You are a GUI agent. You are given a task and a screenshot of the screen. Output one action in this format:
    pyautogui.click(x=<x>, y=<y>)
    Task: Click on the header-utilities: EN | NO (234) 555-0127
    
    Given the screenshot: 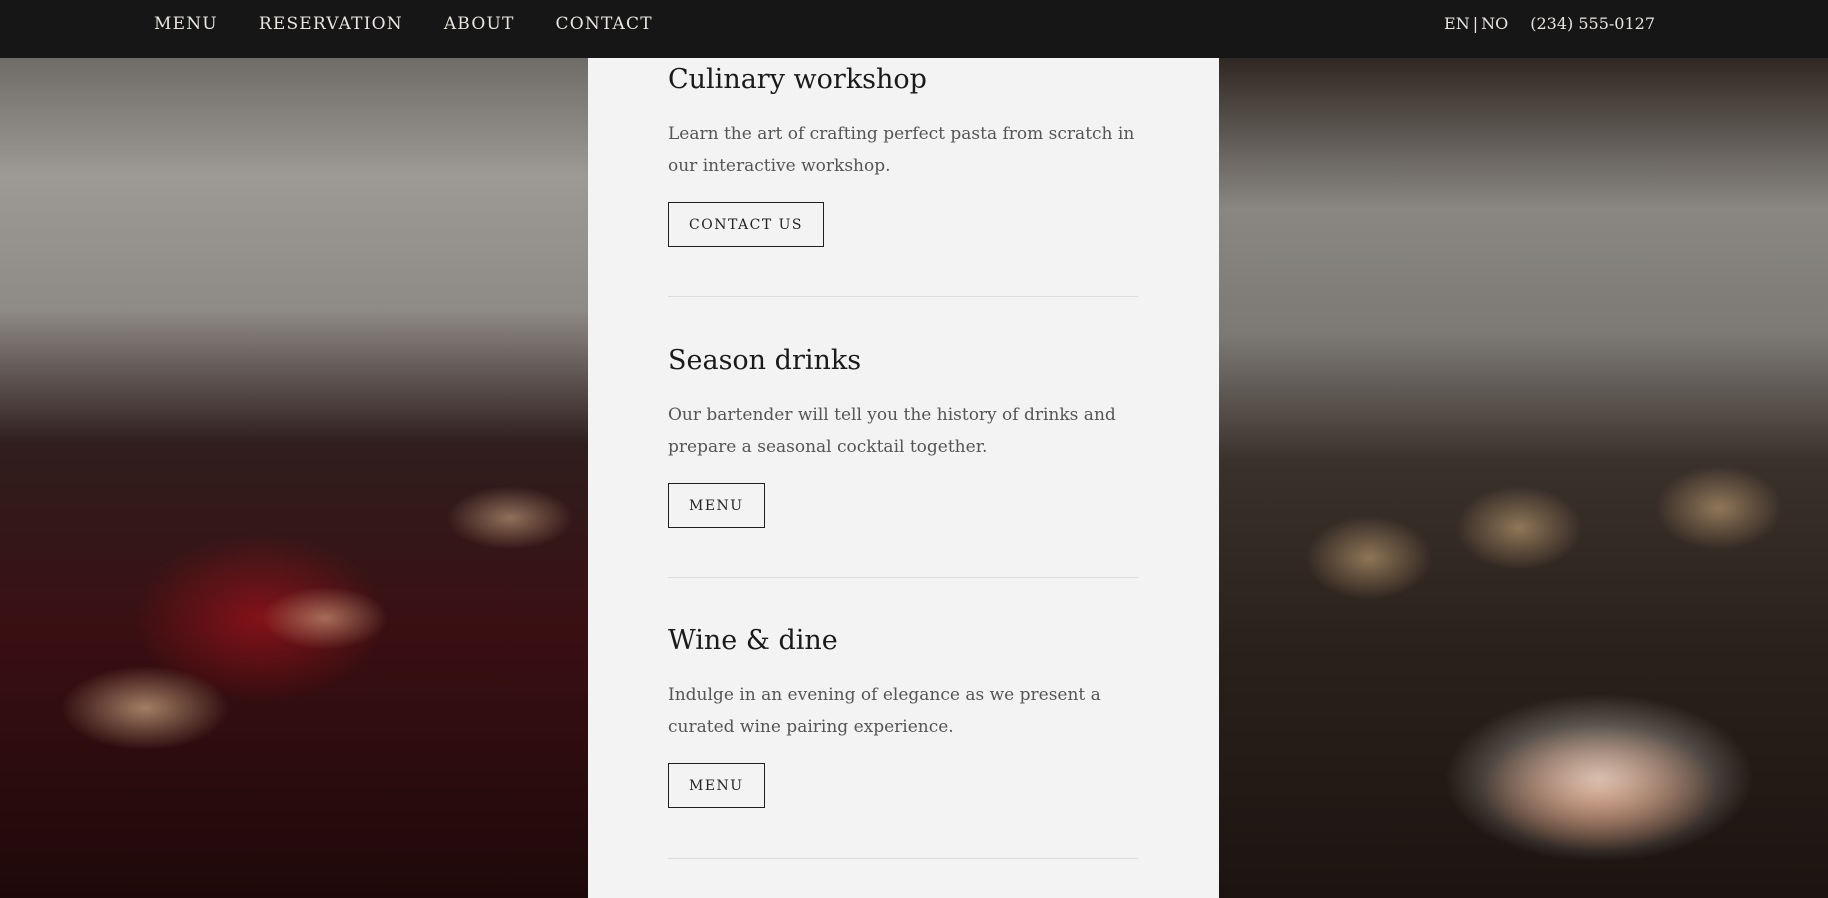 What is the action you would take?
    pyautogui.click(x=1549, y=23)
    